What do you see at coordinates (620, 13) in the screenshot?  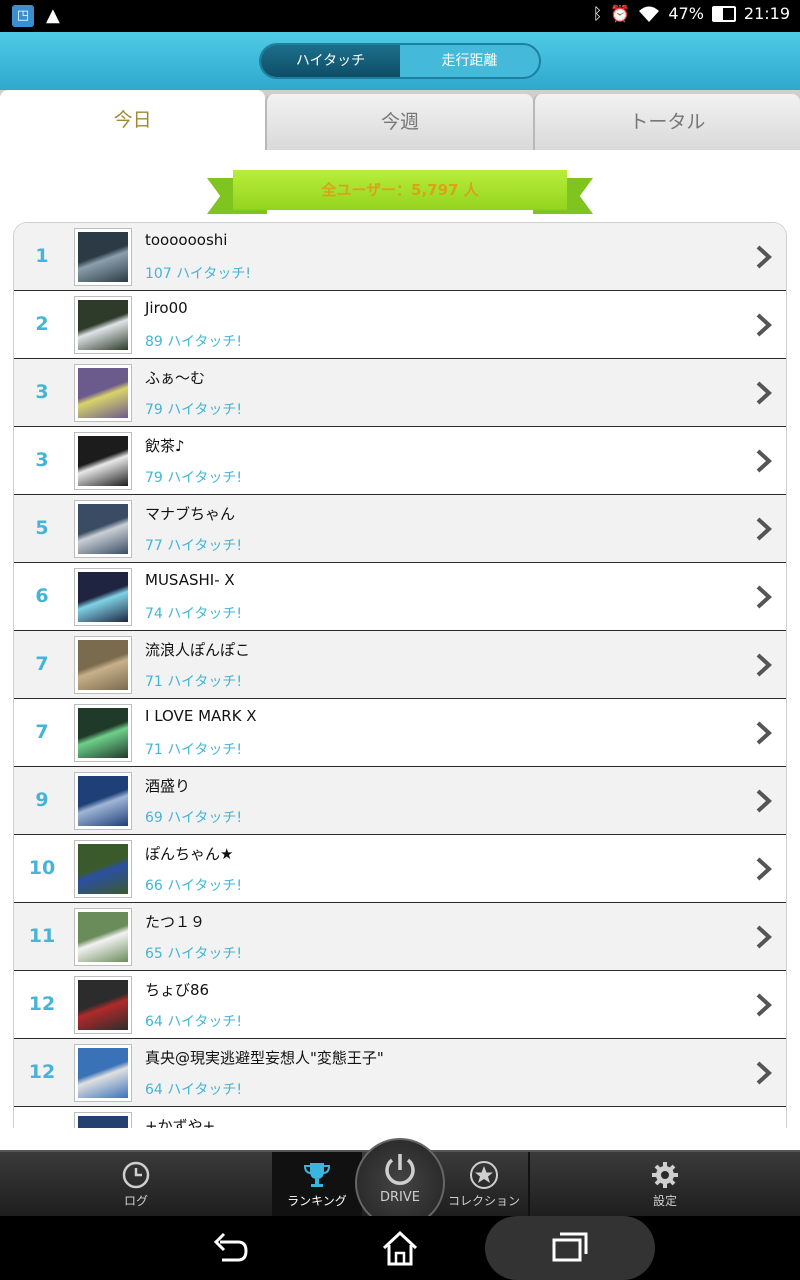 I see `alarm-icon: ⏰` at bounding box center [620, 13].